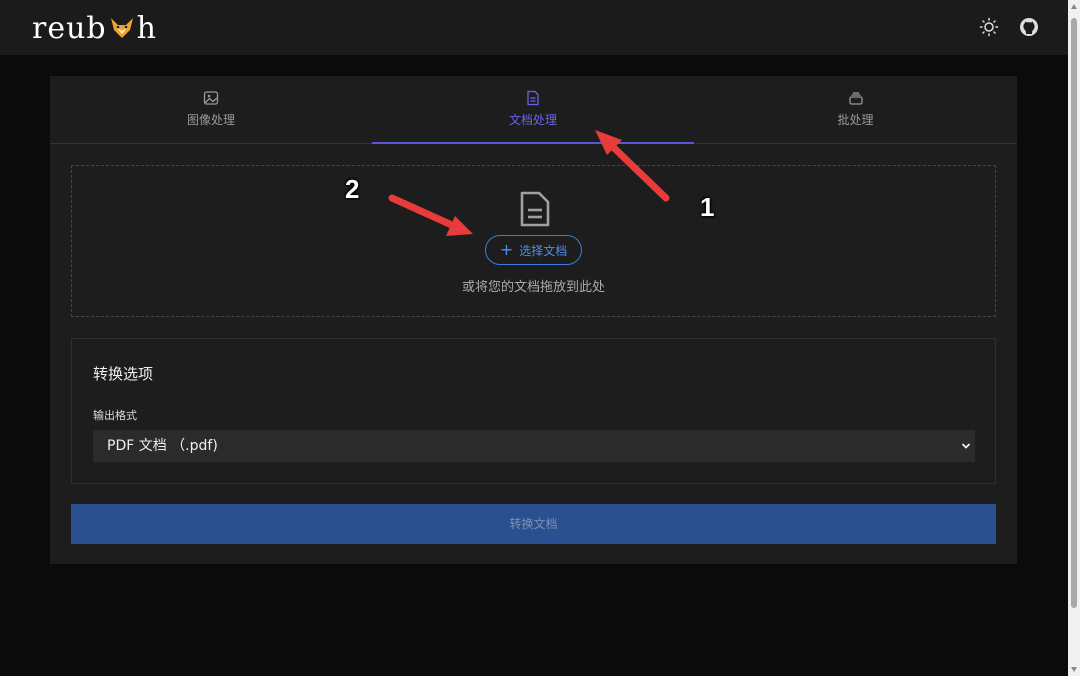 The height and width of the screenshot is (676, 1080). I want to click on tab-label: 图像处理, so click(210, 120).